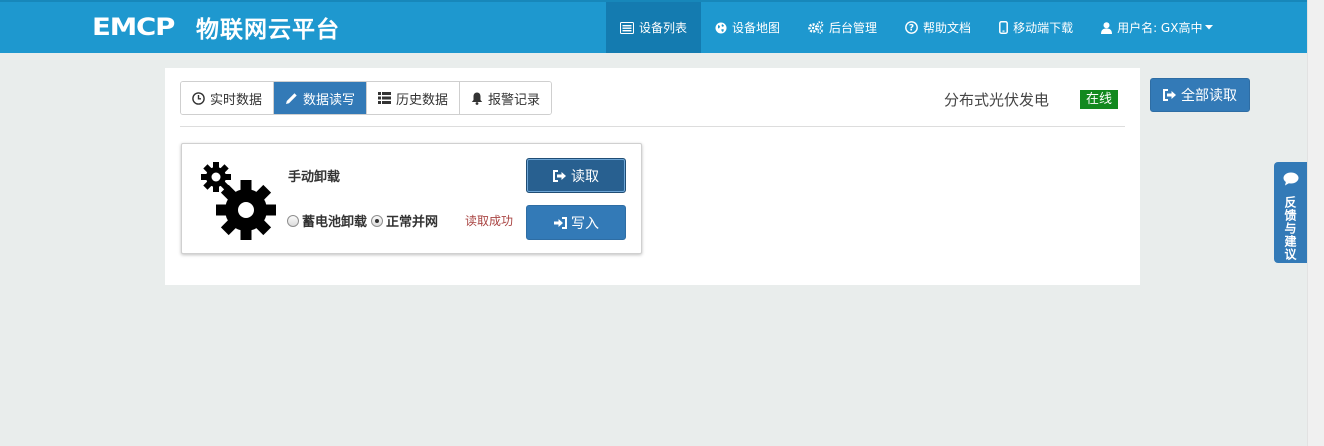  Describe the element at coordinates (268, 30) in the screenshot. I see `brand-name: 物联网云平台` at that location.